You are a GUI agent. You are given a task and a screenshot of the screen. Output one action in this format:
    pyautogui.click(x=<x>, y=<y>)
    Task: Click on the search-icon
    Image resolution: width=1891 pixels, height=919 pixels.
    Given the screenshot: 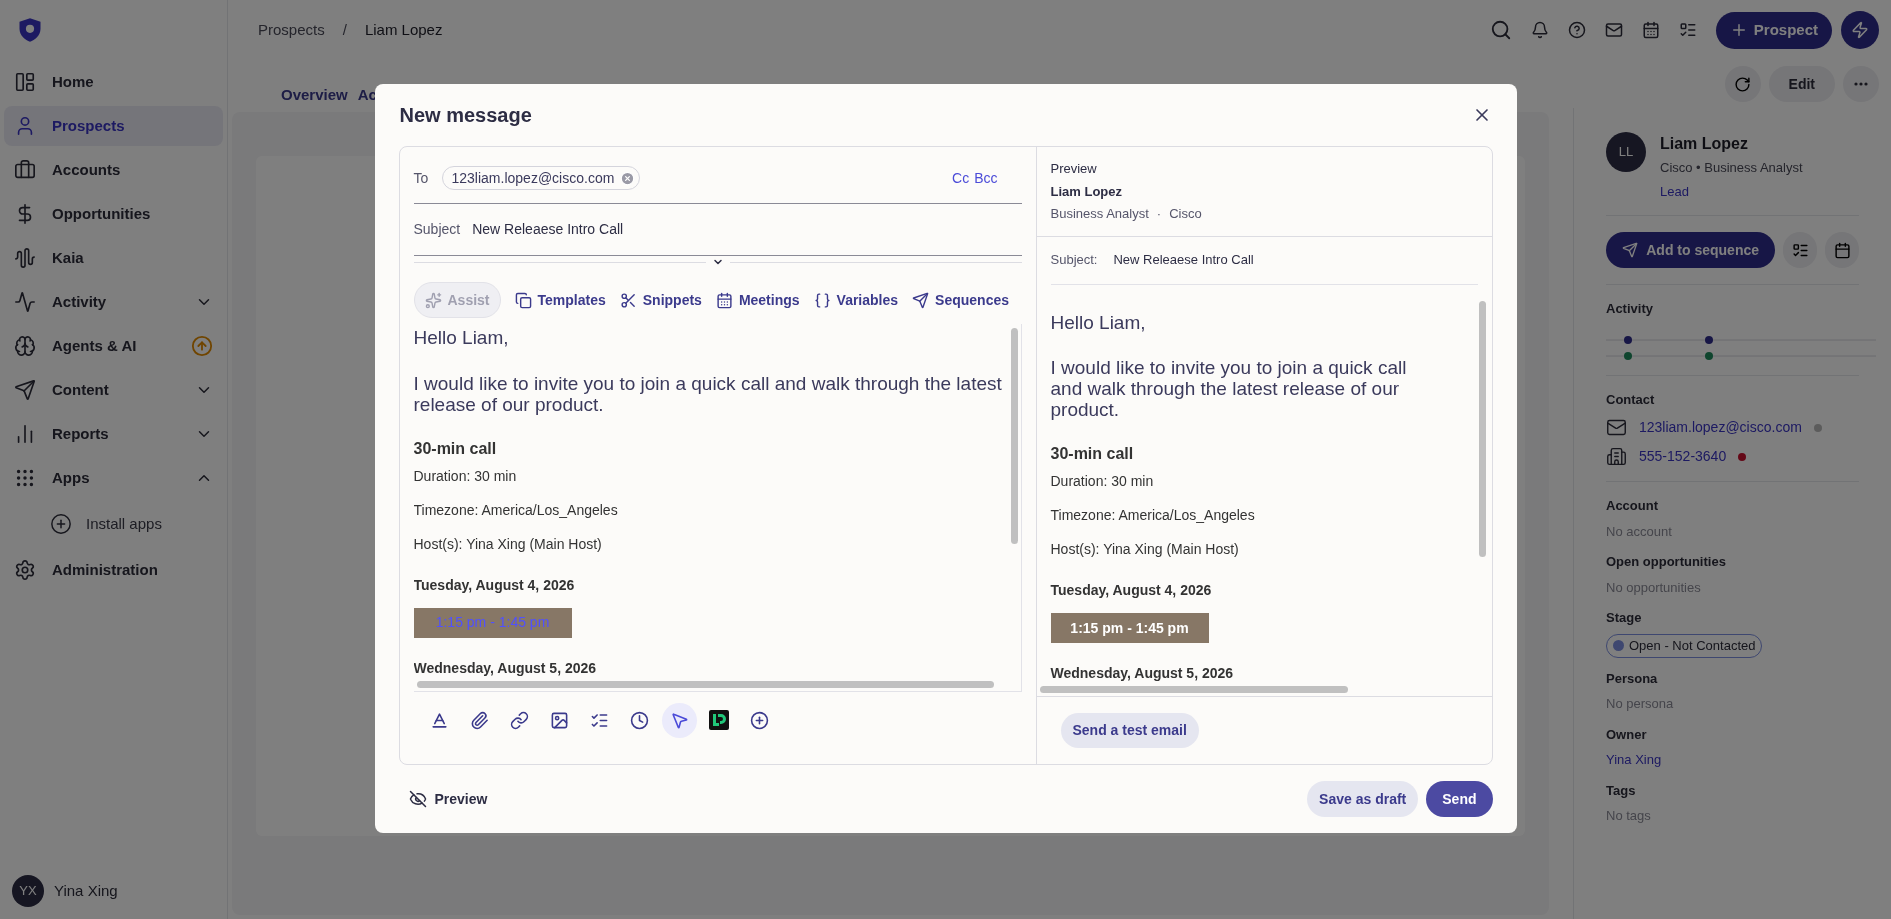 What is the action you would take?
    pyautogui.click(x=1500, y=30)
    